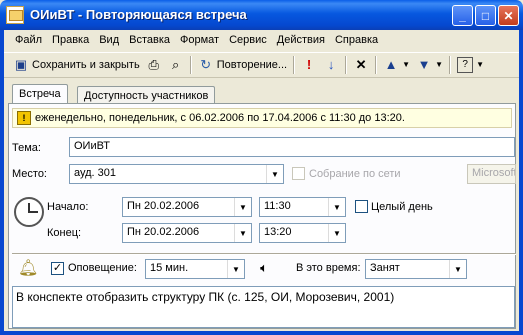 This screenshot has width=523, height=335. What do you see at coordinates (302, 233) in the screenshot?
I see `end-time-picker: 13:20 ▼` at bounding box center [302, 233].